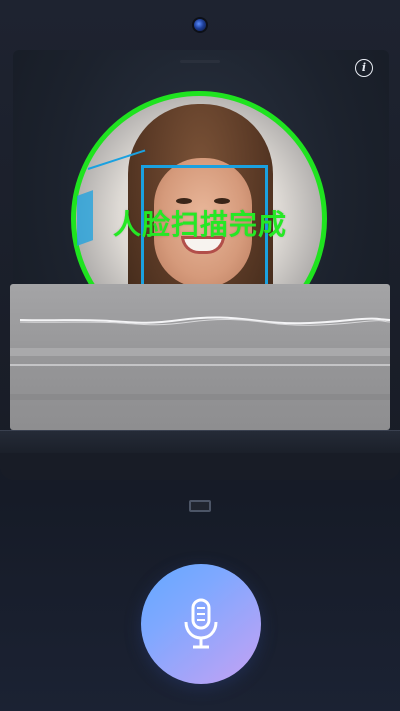 The image size is (400, 711). What do you see at coordinates (364, 68) in the screenshot?
I see `info-icon: i` at bounding box center [364, 68].